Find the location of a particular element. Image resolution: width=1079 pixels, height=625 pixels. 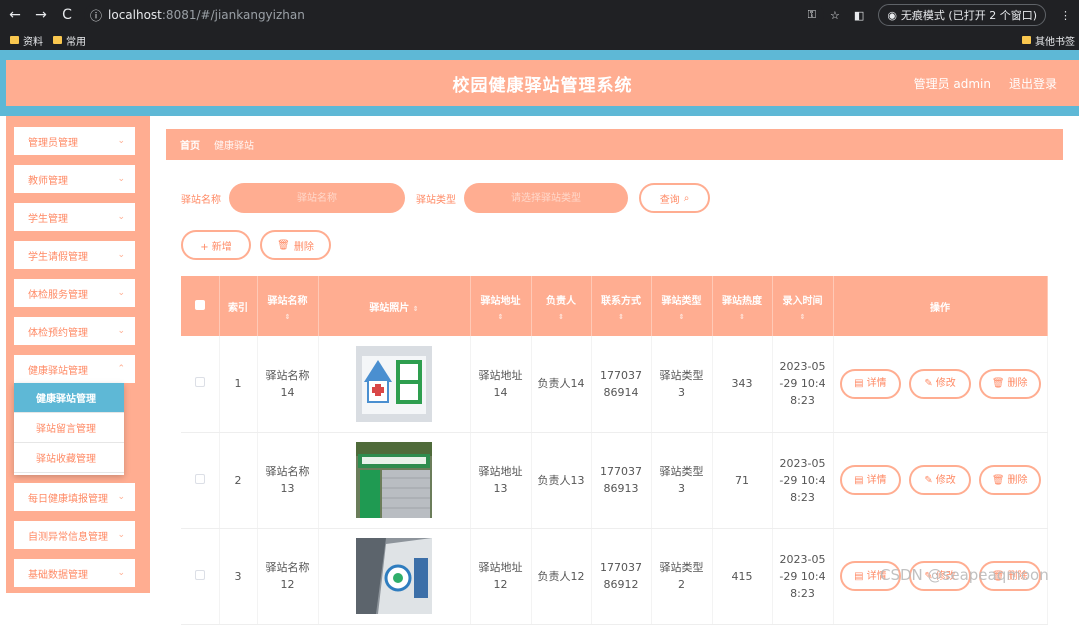

sidebar-item-leave: 学生请假管理 ⌄ is located at coordinates (74, 255).